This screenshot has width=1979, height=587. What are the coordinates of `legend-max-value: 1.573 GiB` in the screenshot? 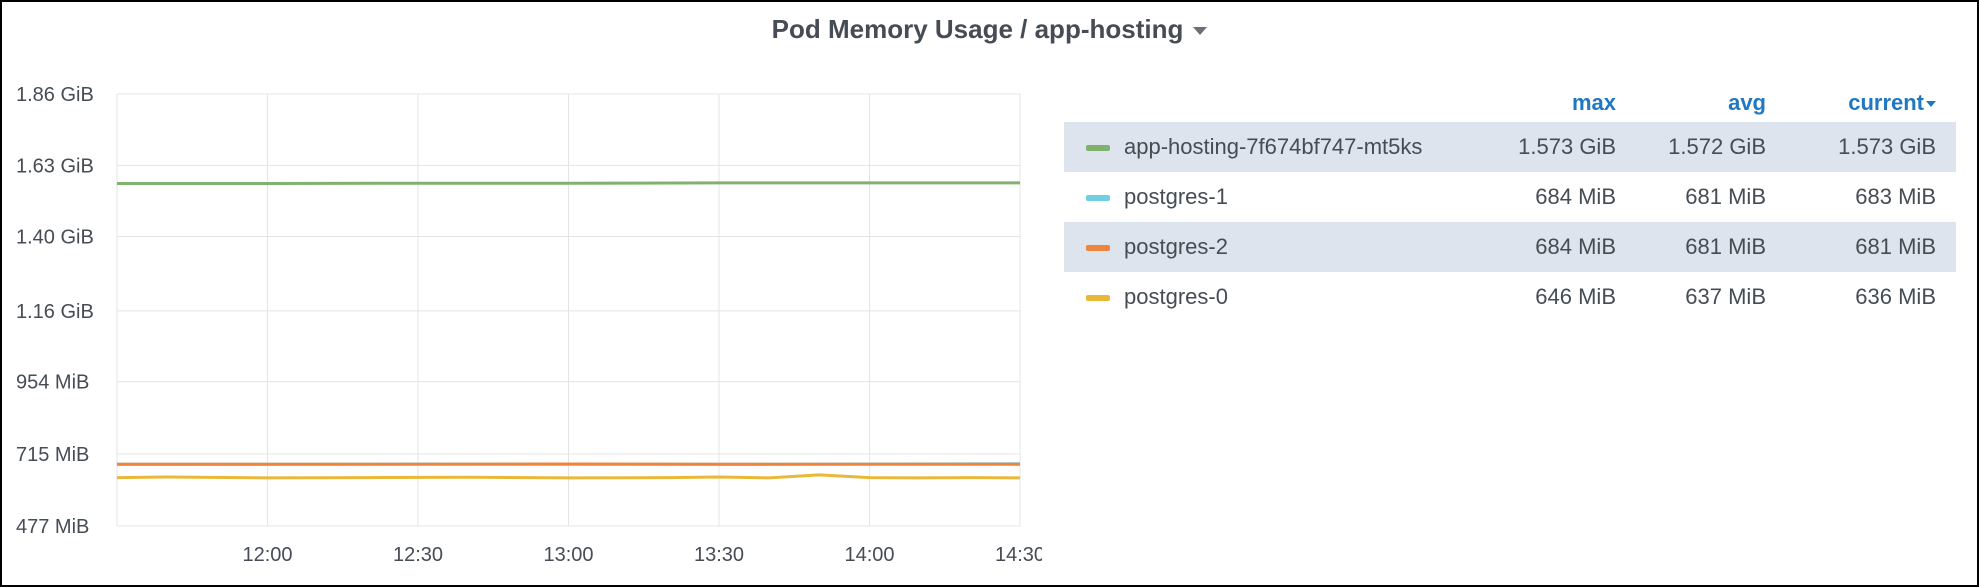 It's located at (1561, 147).